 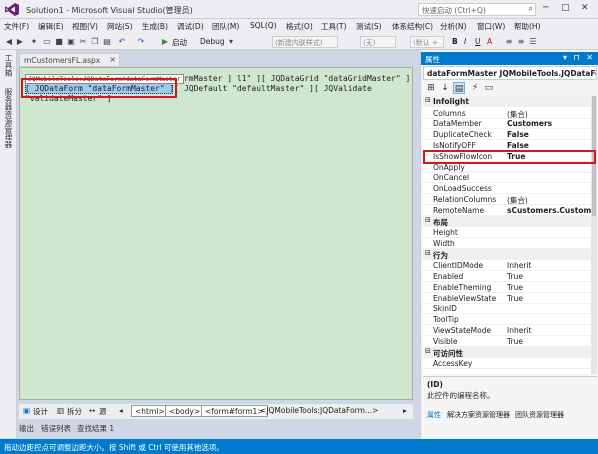 I want to click on object-selector: dataFormMaster JQMobileTools.JQDataForm, so click(x=510, y=73).